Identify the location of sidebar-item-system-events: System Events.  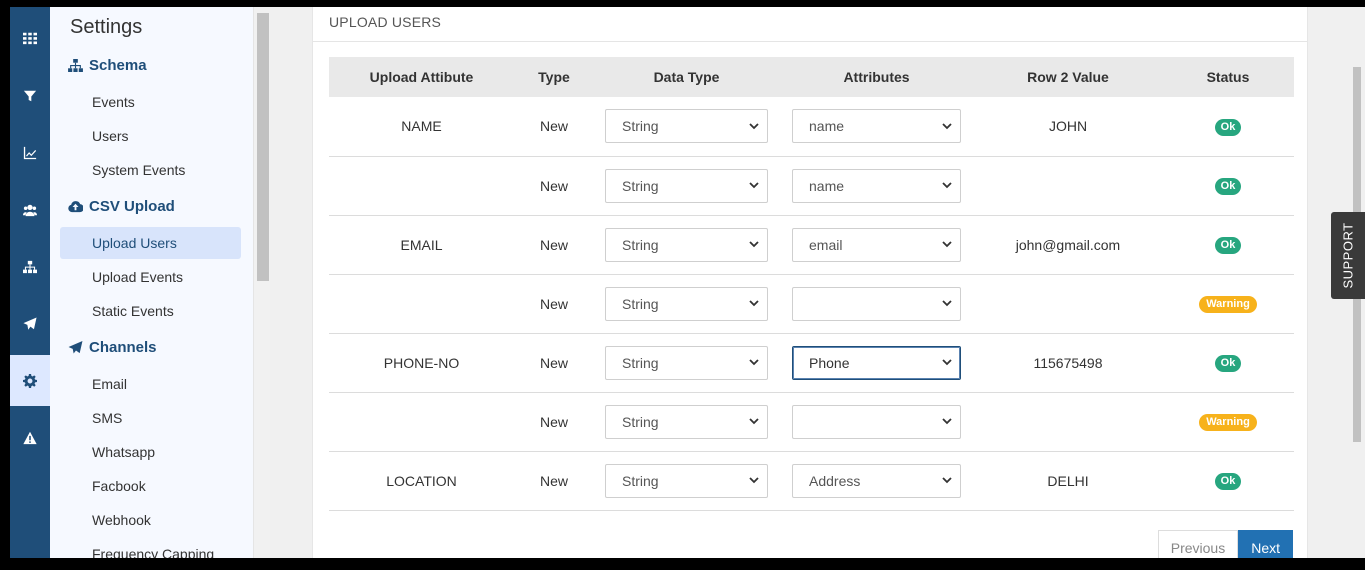
(138, 170).